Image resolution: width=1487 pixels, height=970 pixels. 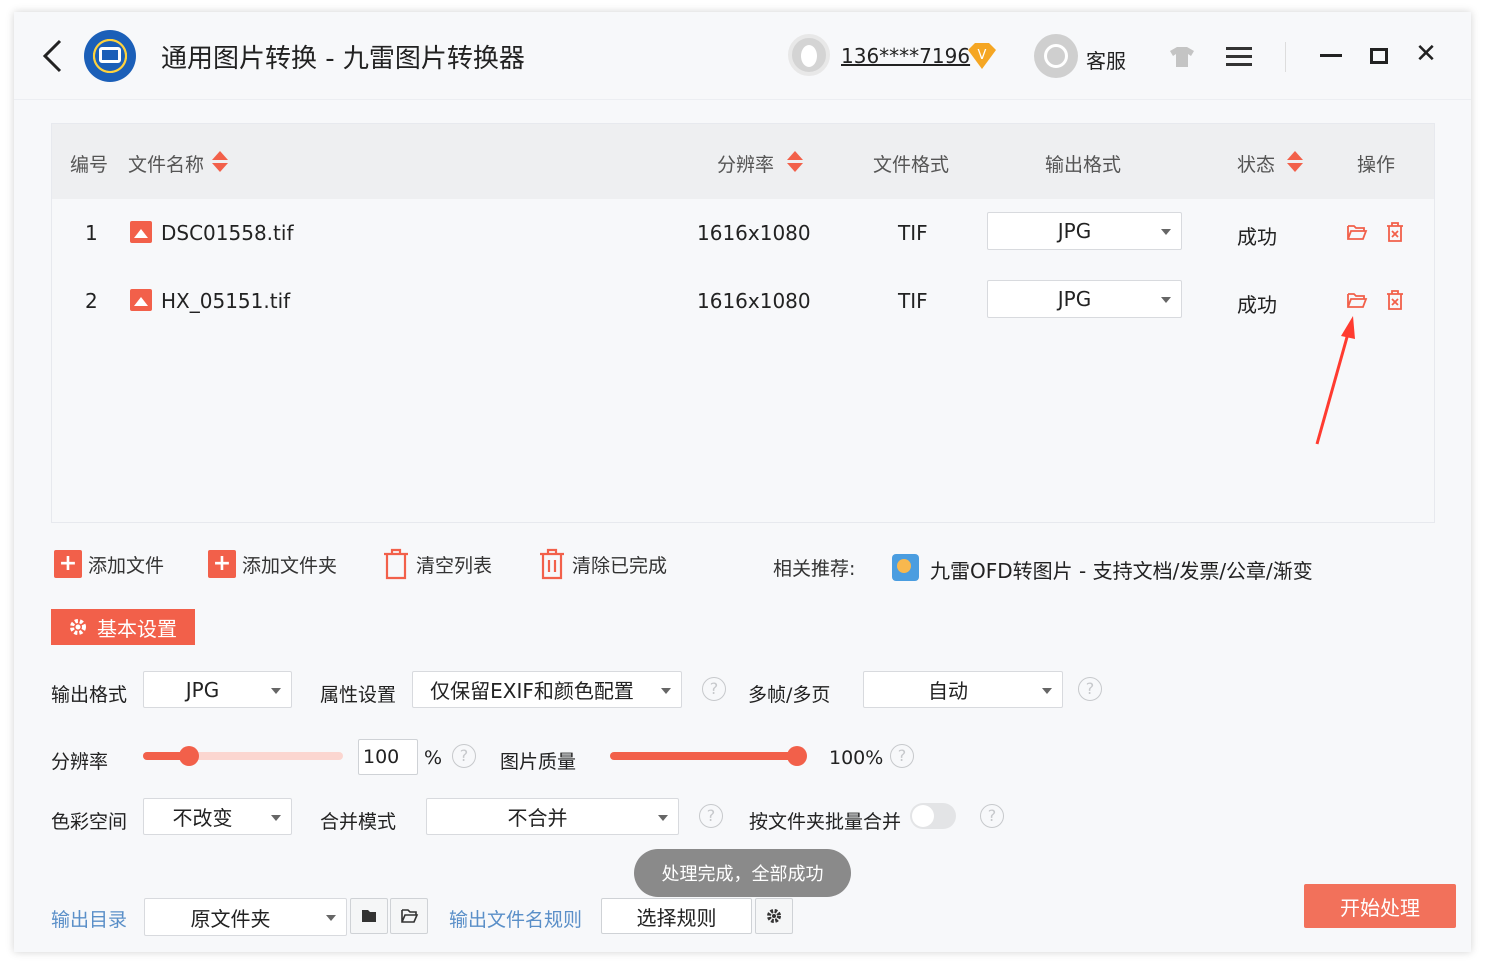 What do you see at coordinates (537, 818) in the screenshot?
I see `merge-mode-value: 不合并` at bounding box center [537, 818].